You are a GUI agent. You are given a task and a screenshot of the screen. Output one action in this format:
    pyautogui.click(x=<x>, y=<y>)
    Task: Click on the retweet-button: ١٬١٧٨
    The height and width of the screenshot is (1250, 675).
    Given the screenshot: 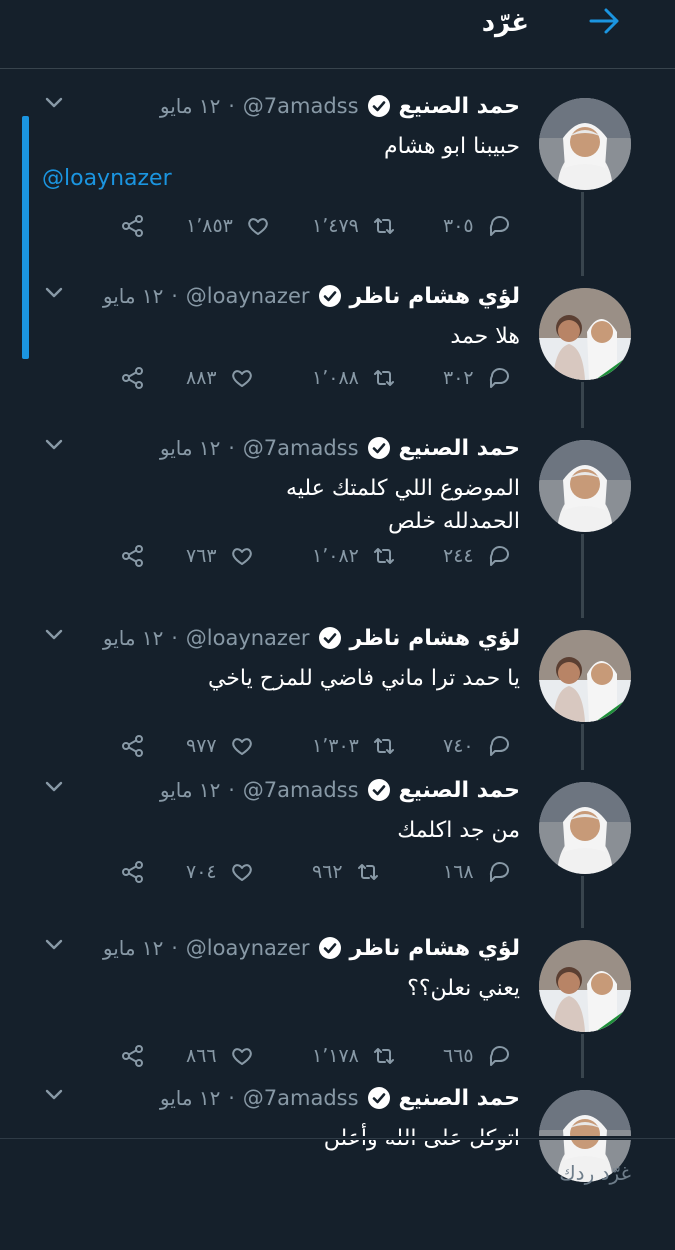 What is the action you would take?
    pyautogui.click(x=354, y=1056)
    